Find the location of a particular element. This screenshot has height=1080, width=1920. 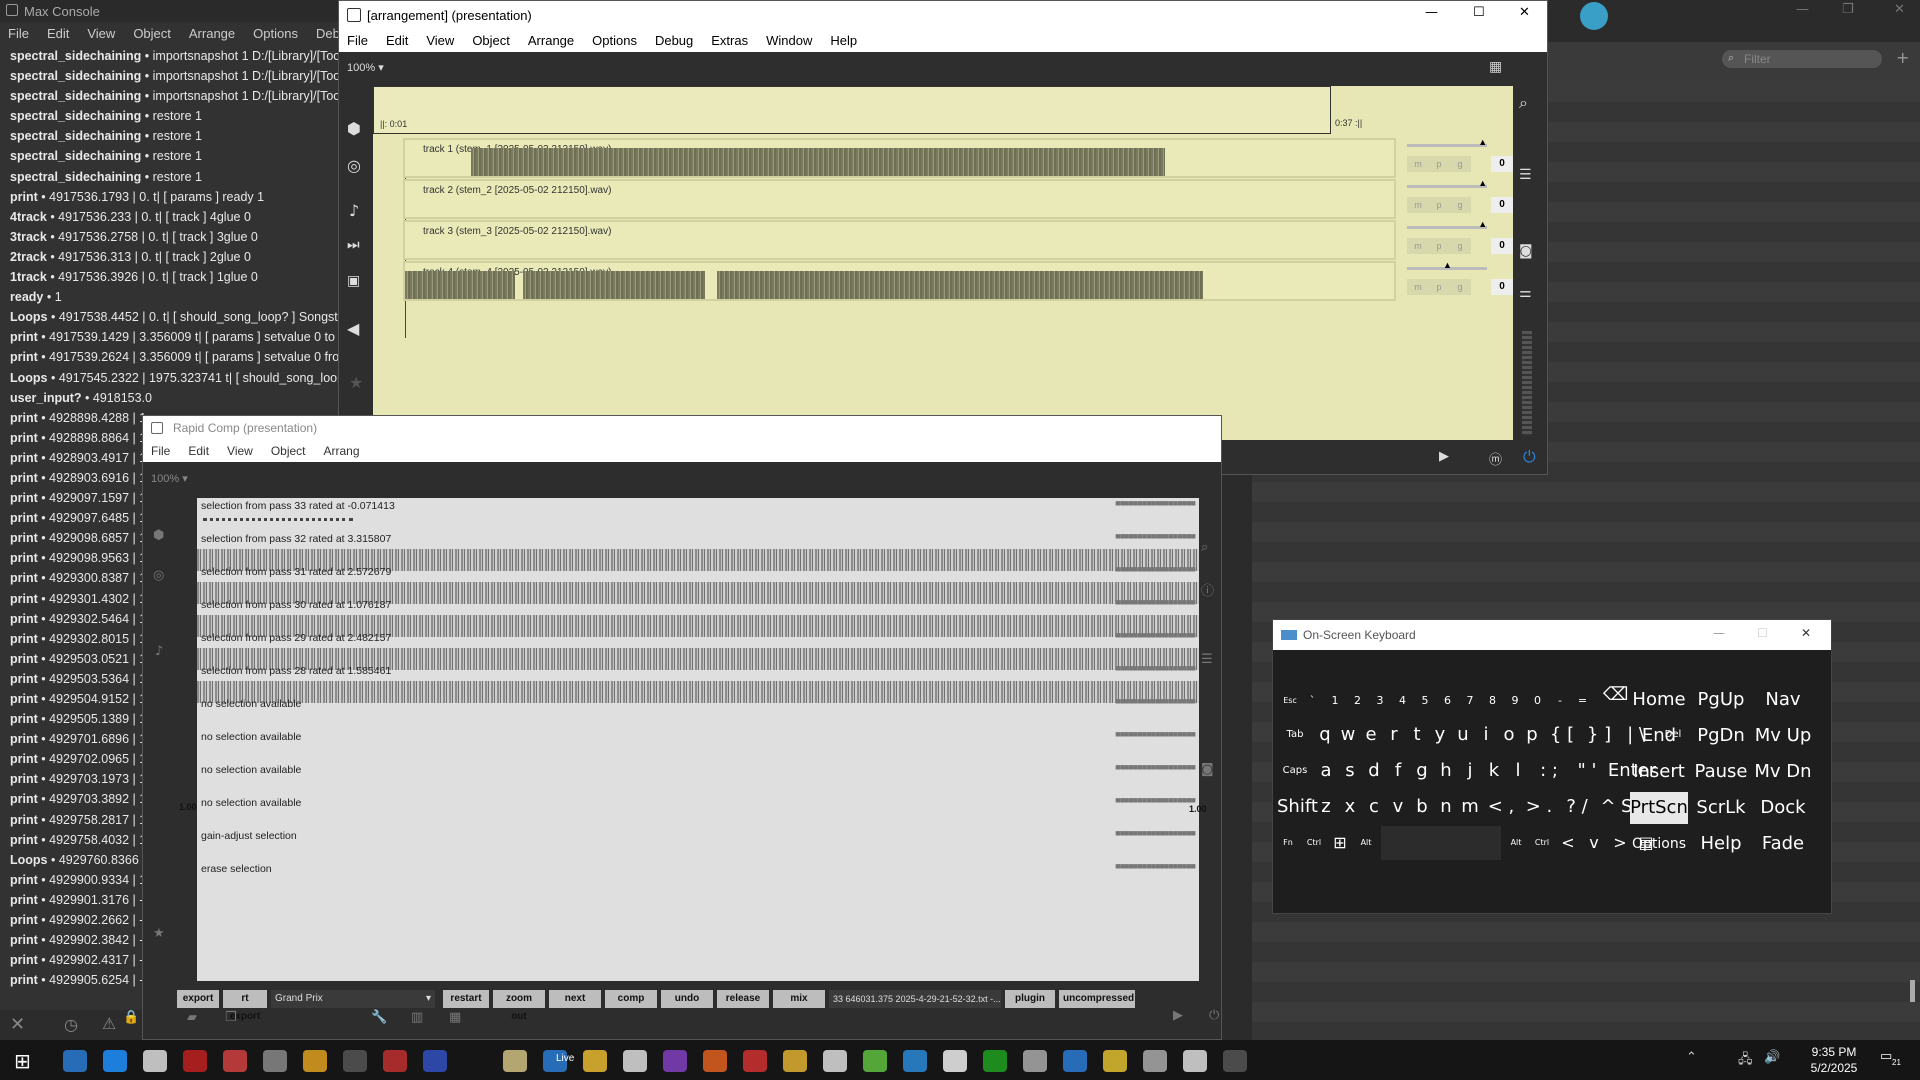

console-line: ready • 1 is located at coordinates (175, 297).